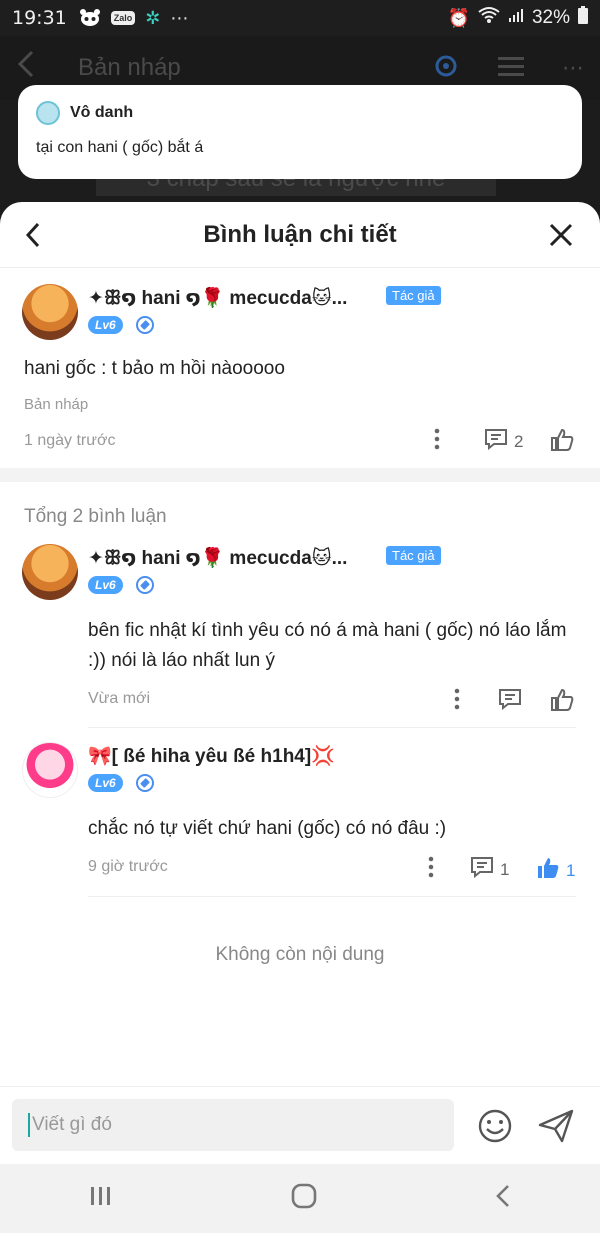 This screenshot has height=1233, width=600. Describe the element at coordinates (120, 147) in the screenshot. I see `notification-message: tại con hani ( gốc) bắt á` at that location.